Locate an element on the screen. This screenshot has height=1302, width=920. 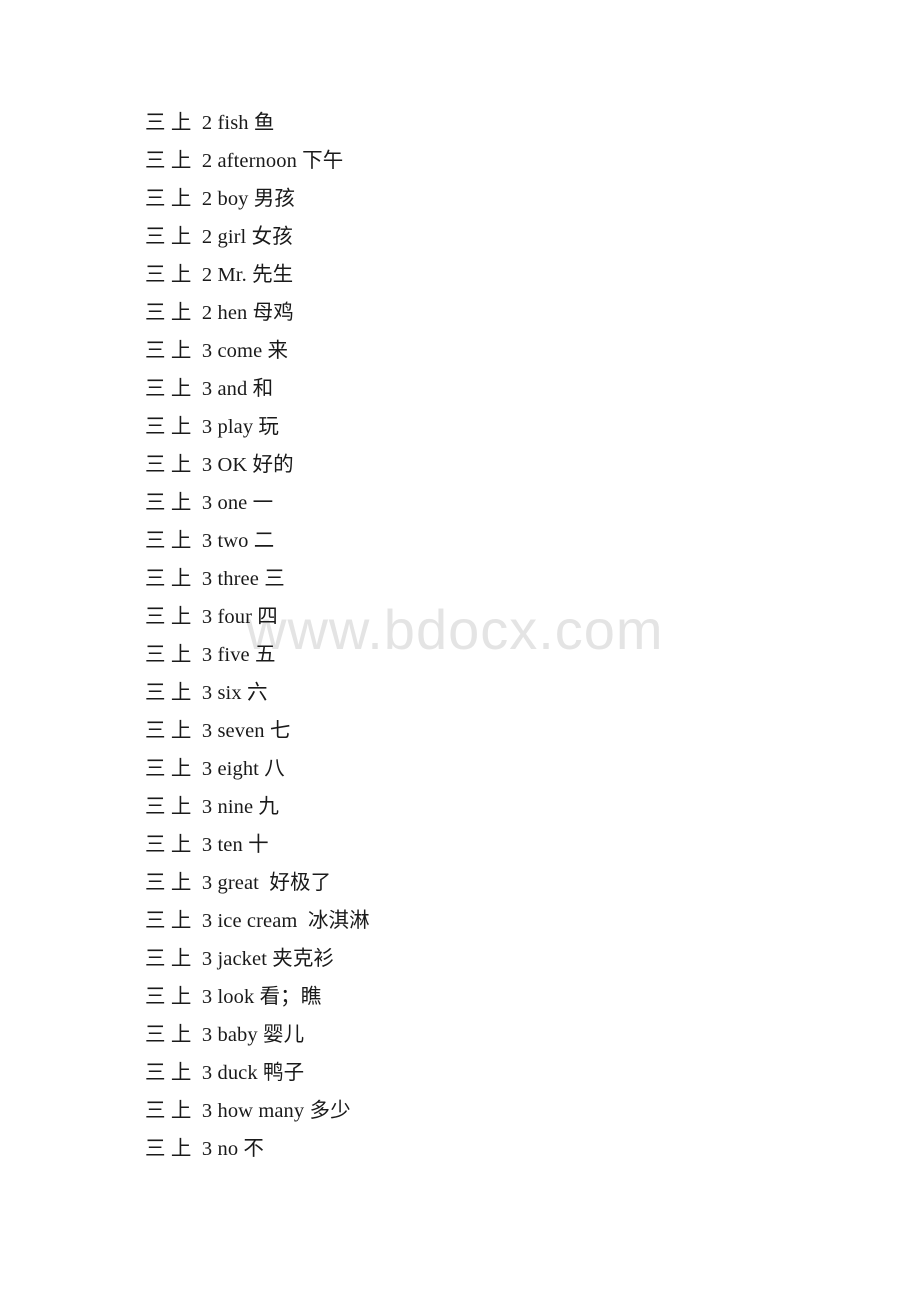
english-word: look is located at coordinates (236, 997).